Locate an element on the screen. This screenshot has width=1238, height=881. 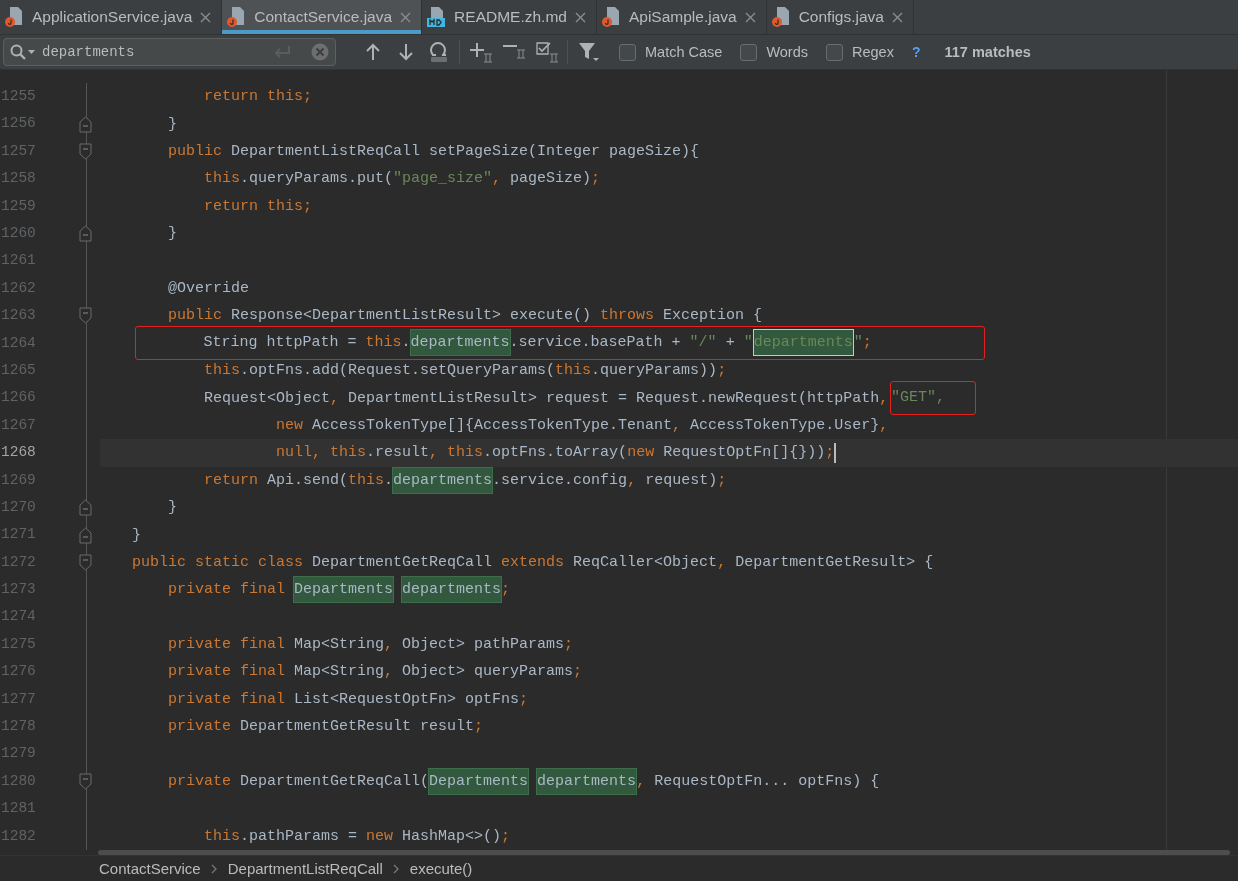
line-number: 1278 is located at coordinates (18, 727).